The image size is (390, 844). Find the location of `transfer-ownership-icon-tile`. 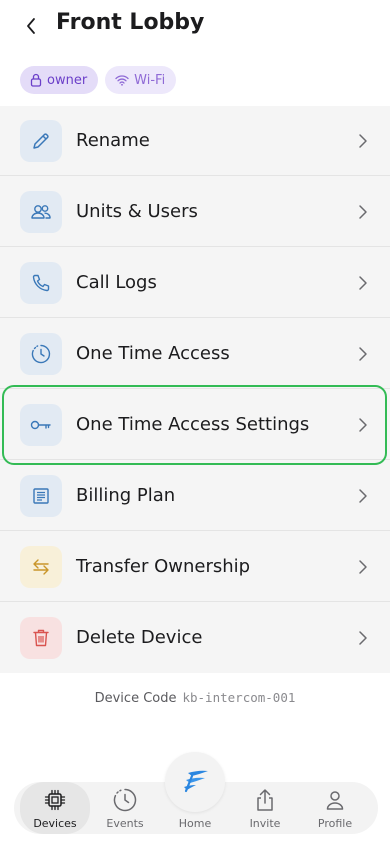

transfer-ownership-icon-tile is located at coordinates (41, 567).